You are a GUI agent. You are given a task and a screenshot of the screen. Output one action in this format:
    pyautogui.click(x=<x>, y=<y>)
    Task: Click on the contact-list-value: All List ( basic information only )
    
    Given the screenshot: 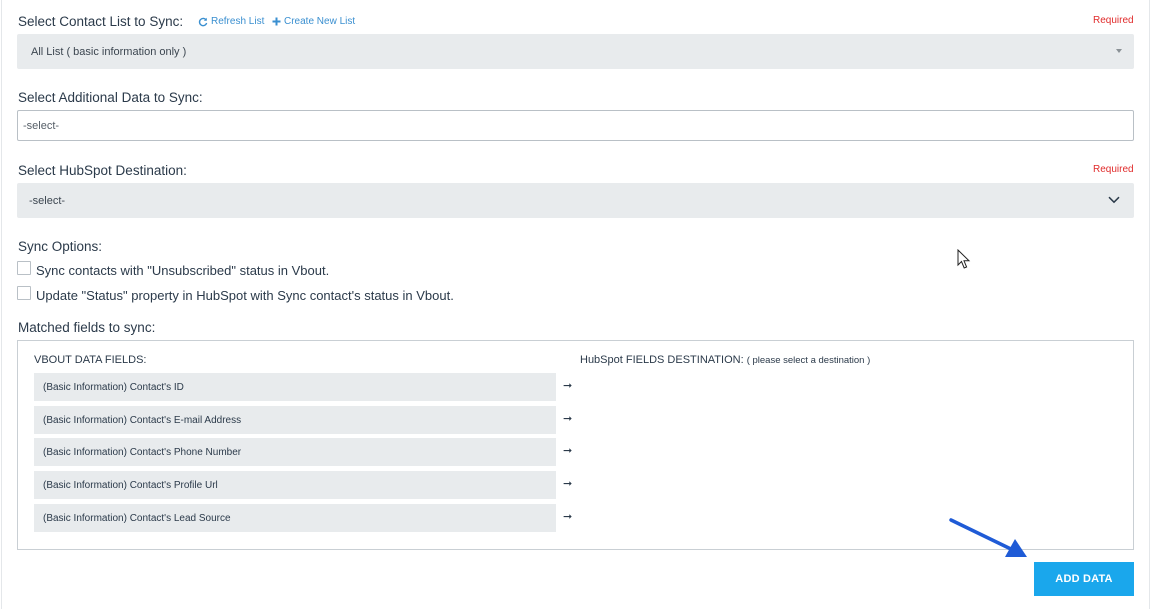 What is the action you would take?
    pyautogui.click(x=109, y=51)
    